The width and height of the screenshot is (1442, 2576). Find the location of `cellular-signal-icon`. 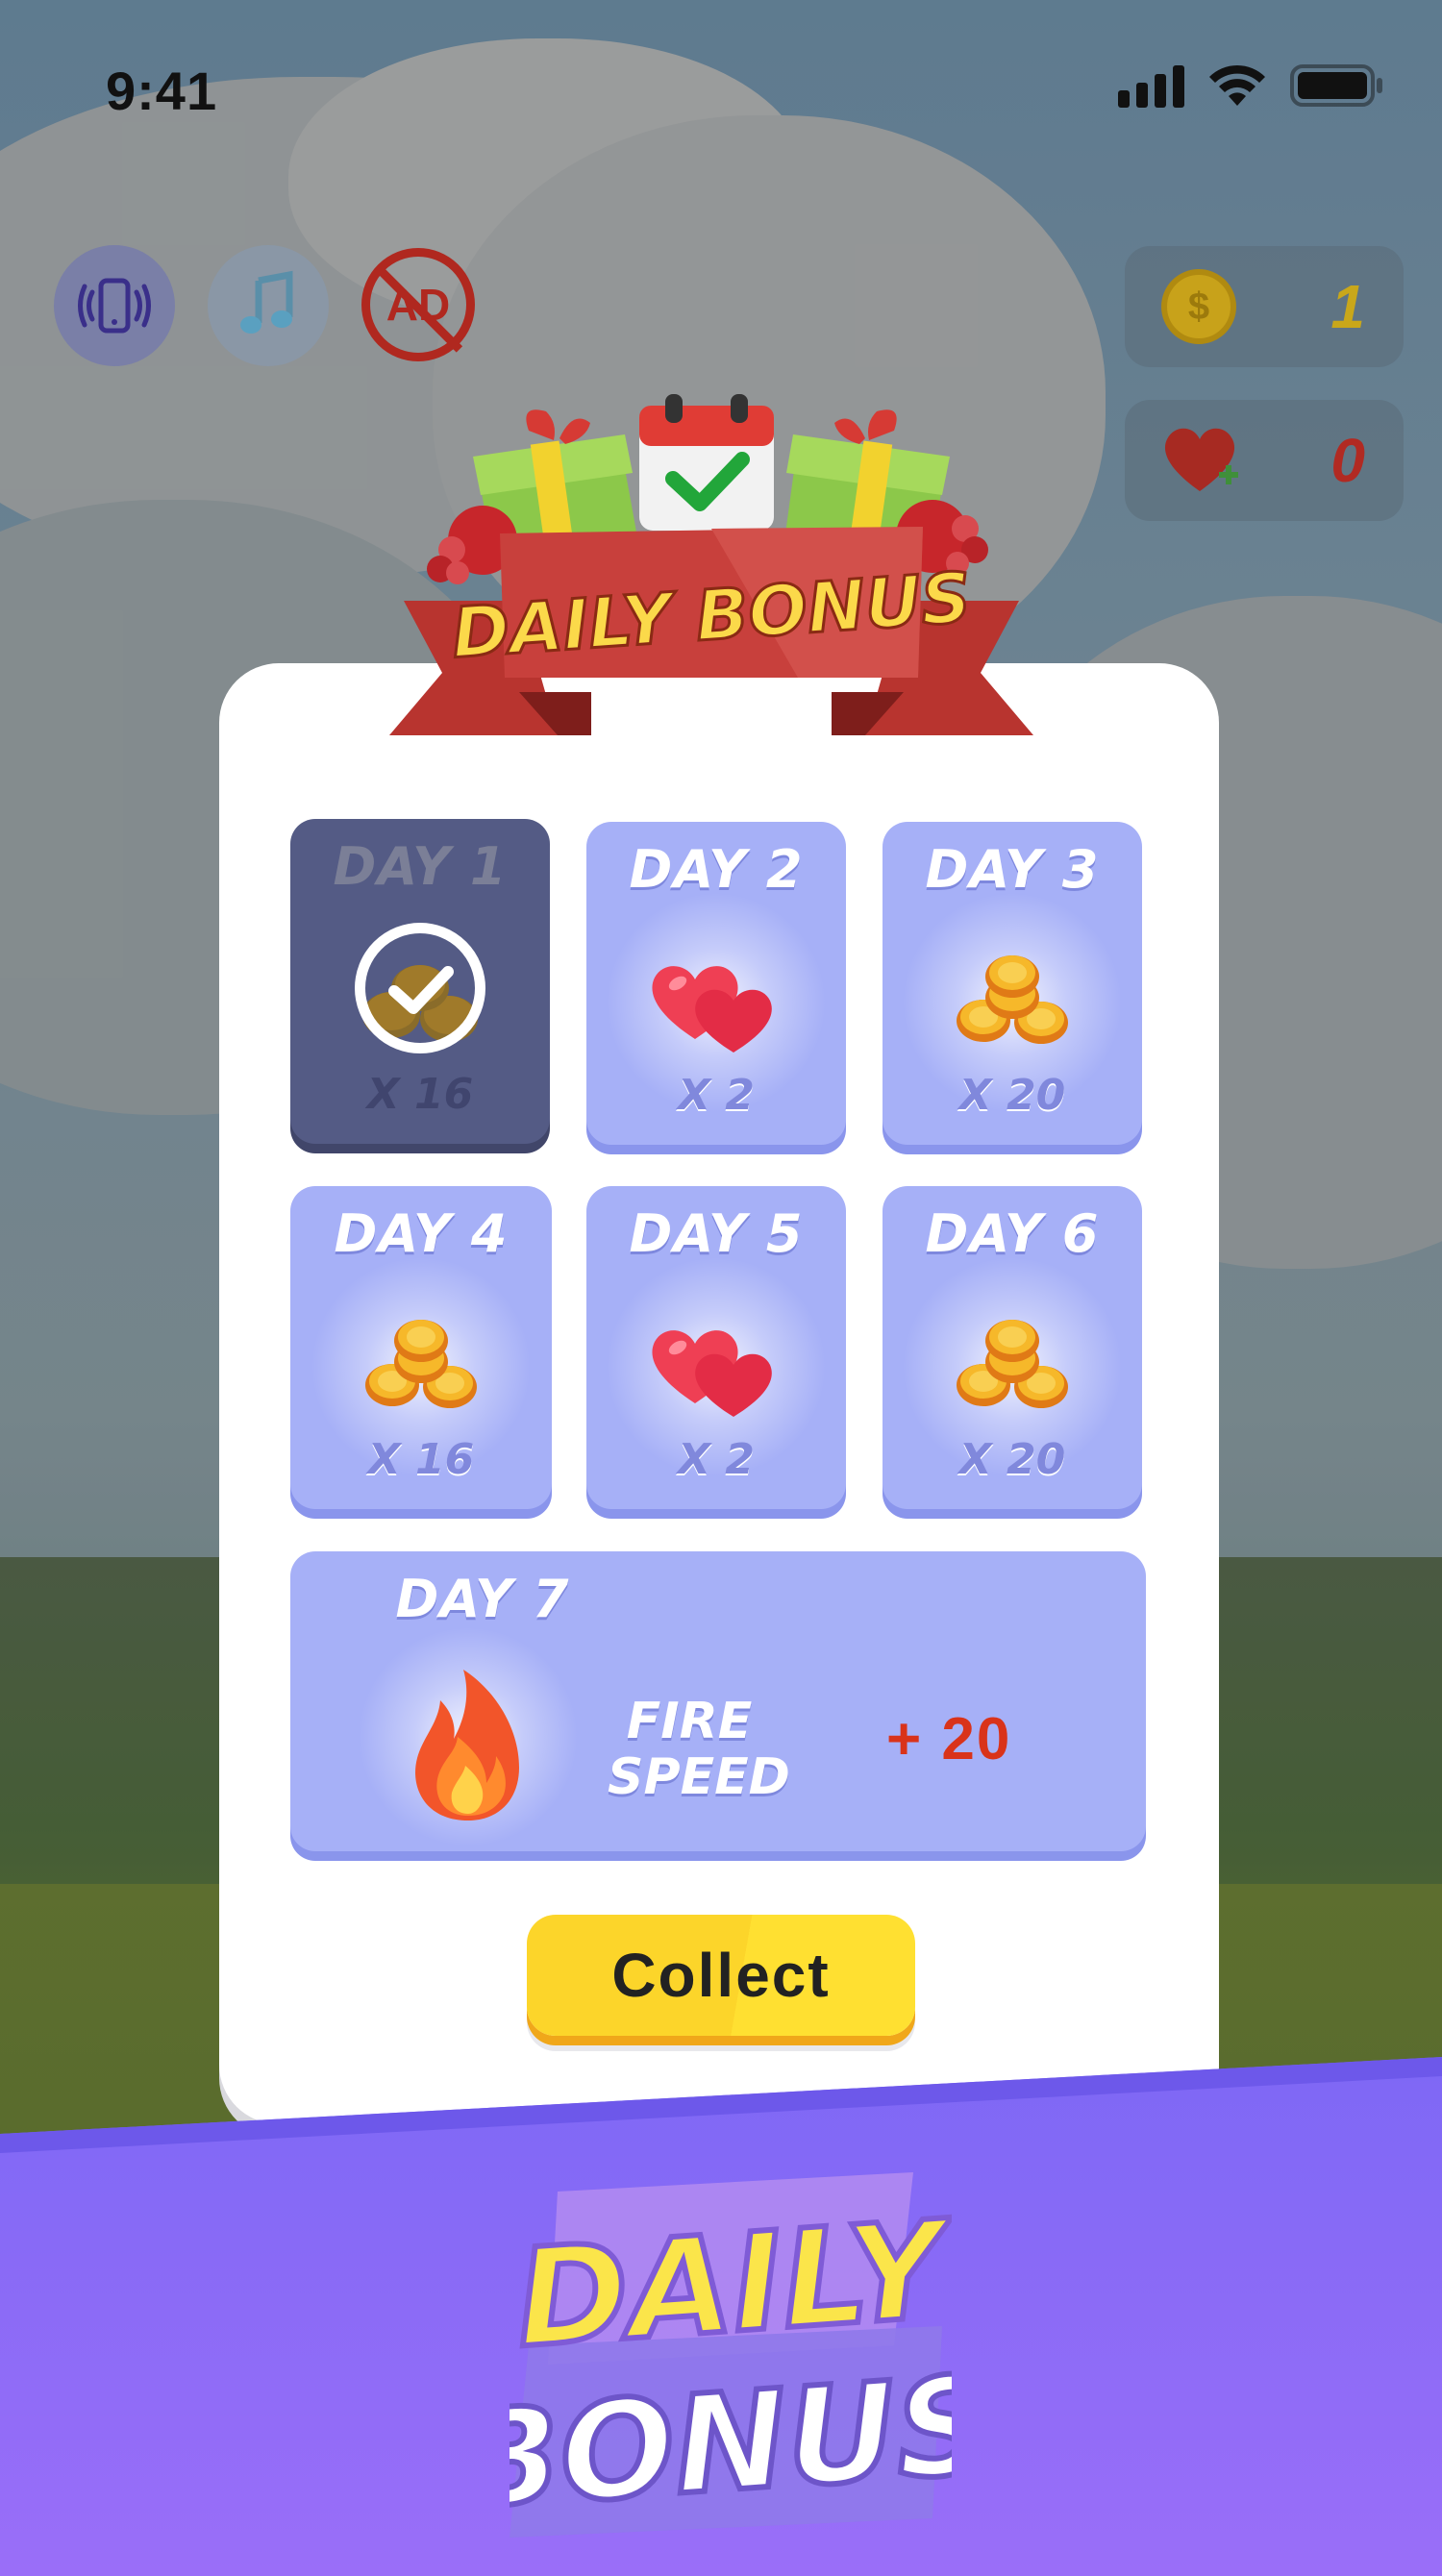

cellular-signal-icon is located at coordinates (1151, 86).